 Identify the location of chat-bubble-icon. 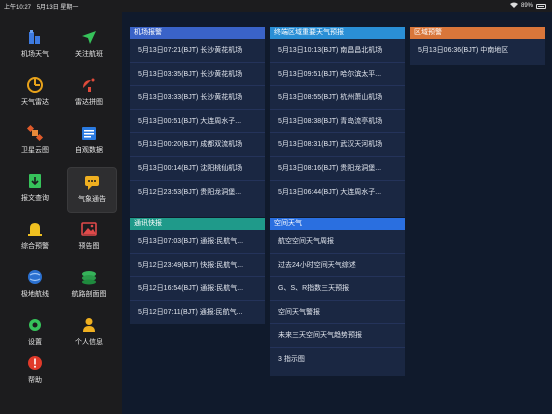
(92, 182).